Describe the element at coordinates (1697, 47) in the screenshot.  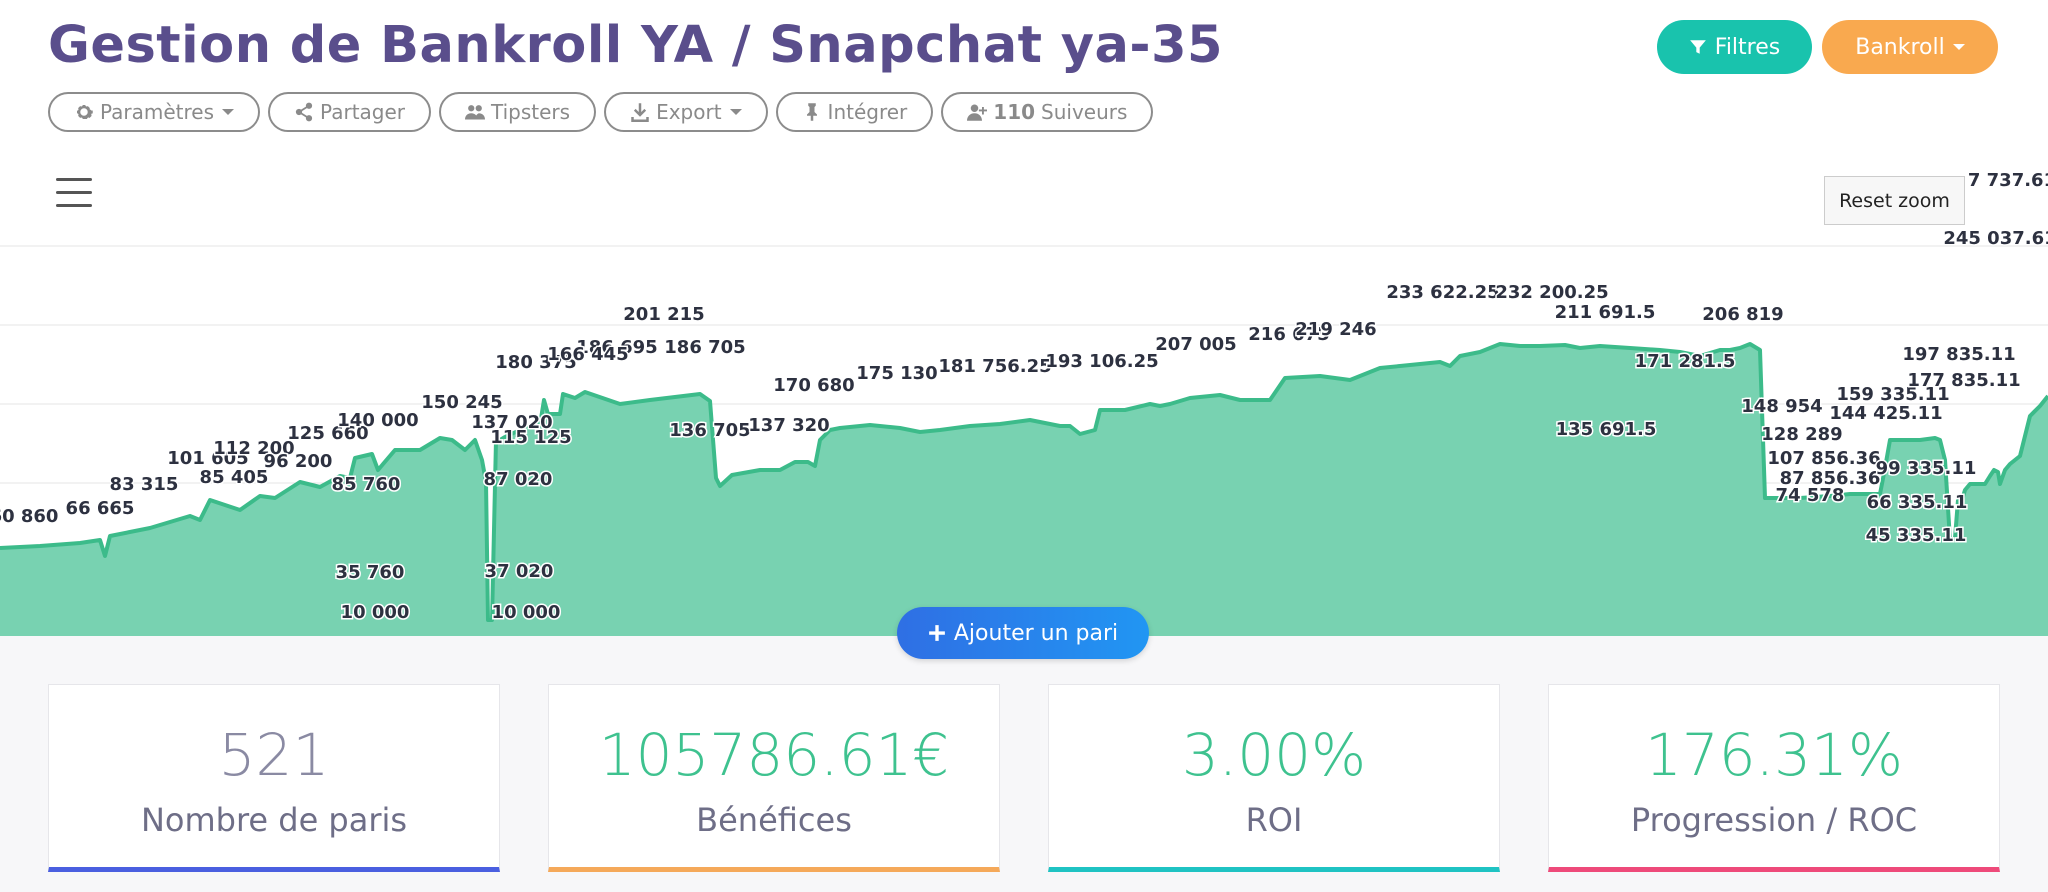
I see `filter-icon` at that location.